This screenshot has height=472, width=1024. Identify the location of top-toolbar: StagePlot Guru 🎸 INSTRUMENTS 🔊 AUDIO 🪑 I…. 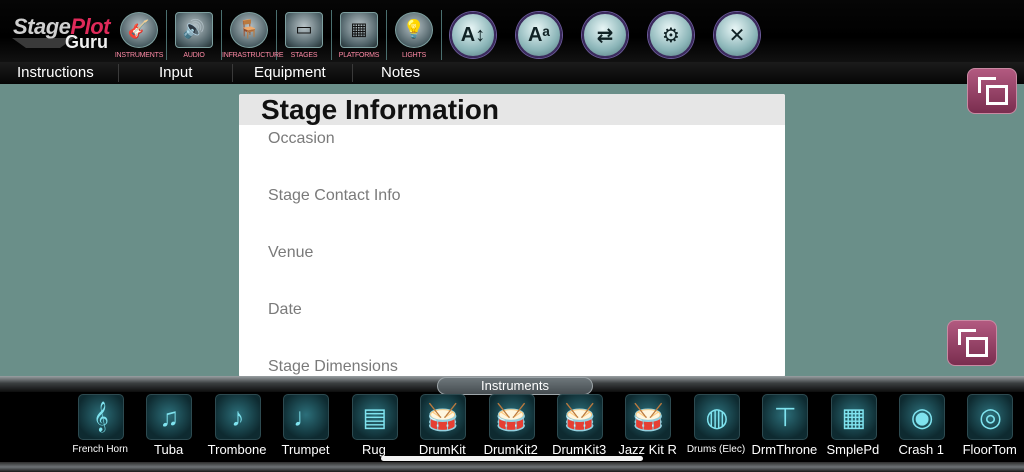
(512, 31).